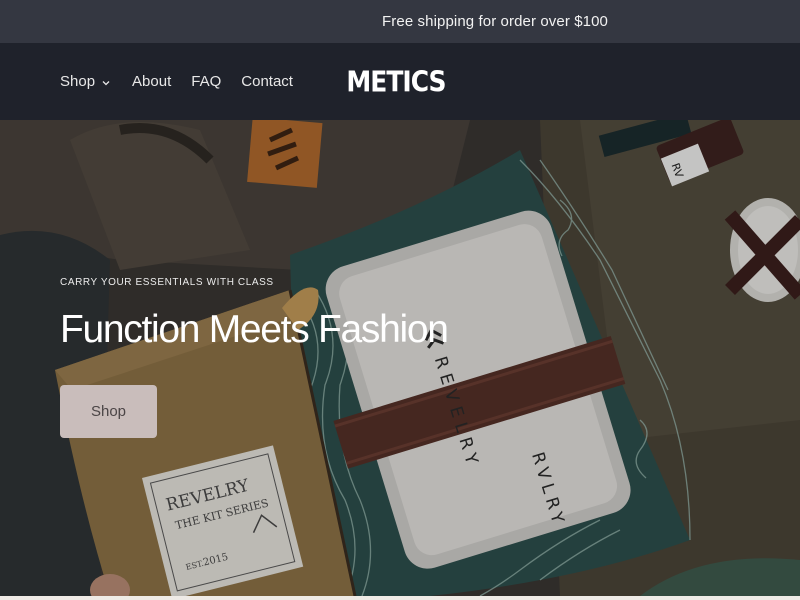 The width and height of the screenshot is (800, 600). What do you see at coordinates (151, 81) in the screenshot?
I see `nav-item-about: About` at bounding box center [151, 81].